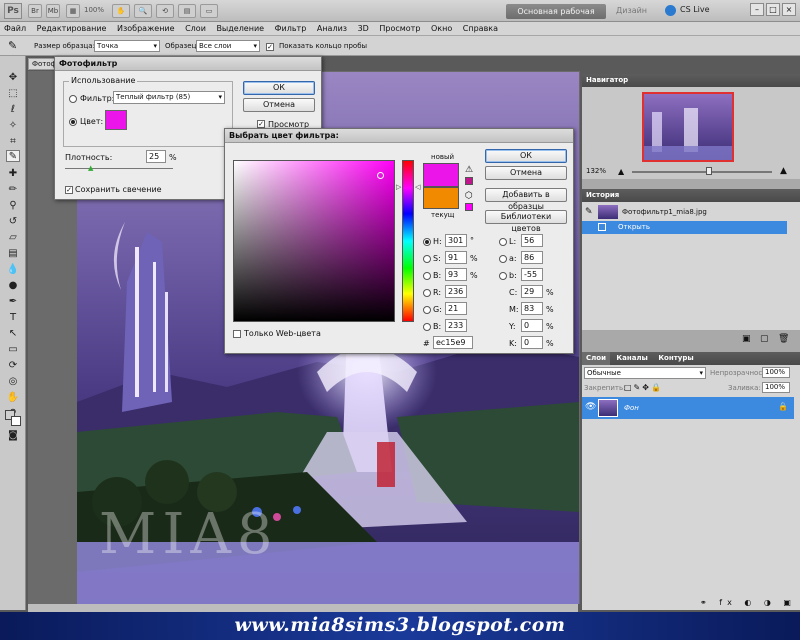 The width and height of the screenshot is (800, 640). I want to click on menu-image: Изображение, so click(146, 29).